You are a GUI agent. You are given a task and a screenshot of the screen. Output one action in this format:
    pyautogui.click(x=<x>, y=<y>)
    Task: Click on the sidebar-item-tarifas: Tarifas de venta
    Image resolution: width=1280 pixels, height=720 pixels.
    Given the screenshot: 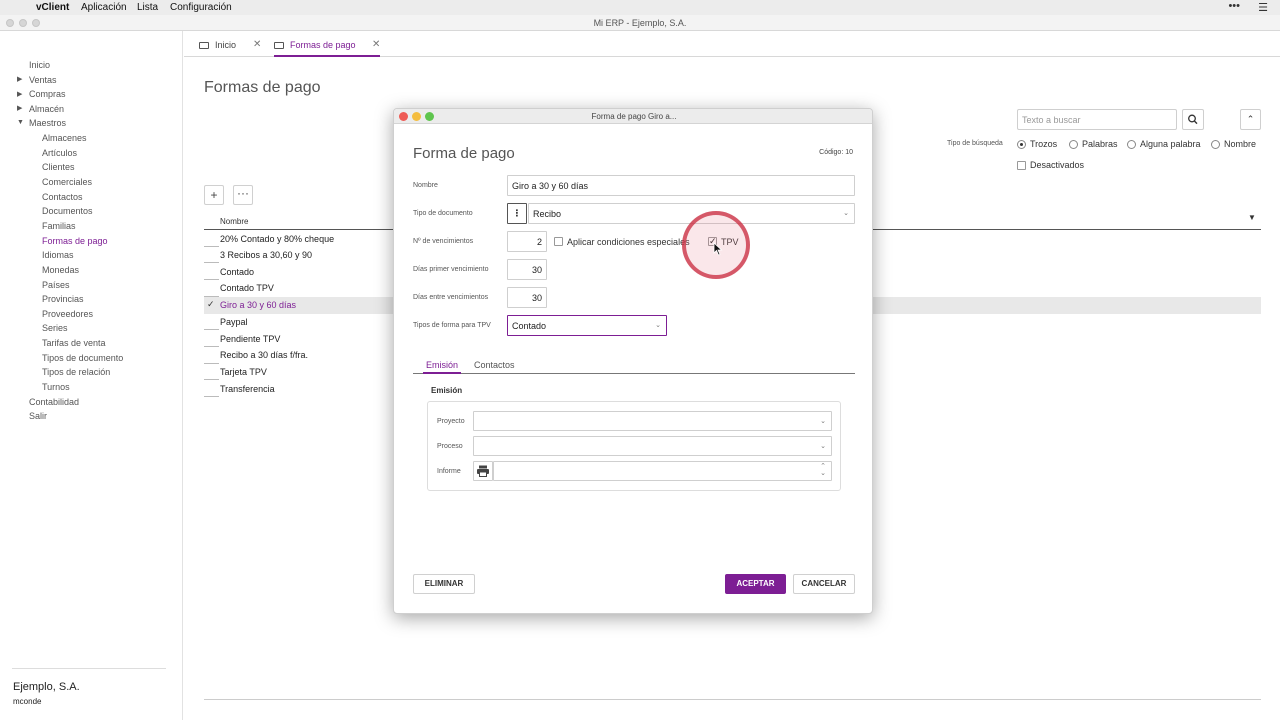 What is the action you would take?
    pyautogui.click(x=74, y=343)
    